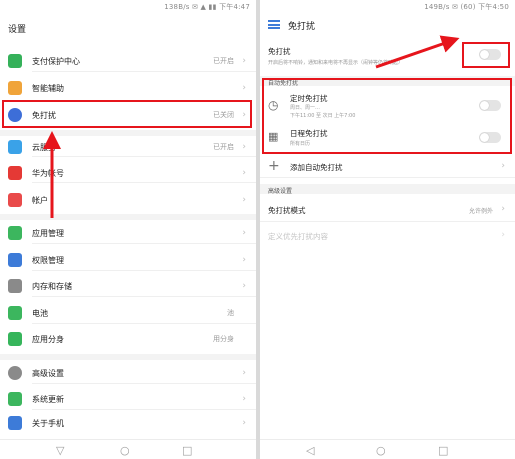 The height and width of the screenshot is (459, 515). What do you see at coordinates (128, 200) in the screenshot?
I see `settings-item-accounts: 帐户 ›` at bounding box center [128, 200].